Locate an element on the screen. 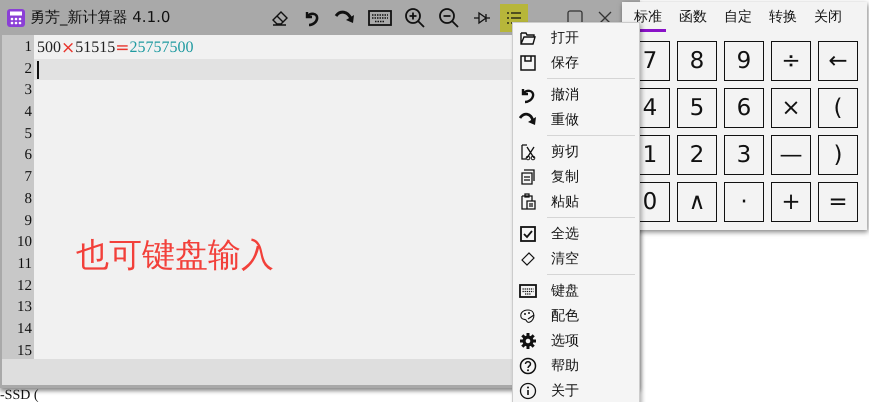 Image resolution: width=869 pixels, height=402 pixels. line-number: 4 is located at coordinates (28, 112).